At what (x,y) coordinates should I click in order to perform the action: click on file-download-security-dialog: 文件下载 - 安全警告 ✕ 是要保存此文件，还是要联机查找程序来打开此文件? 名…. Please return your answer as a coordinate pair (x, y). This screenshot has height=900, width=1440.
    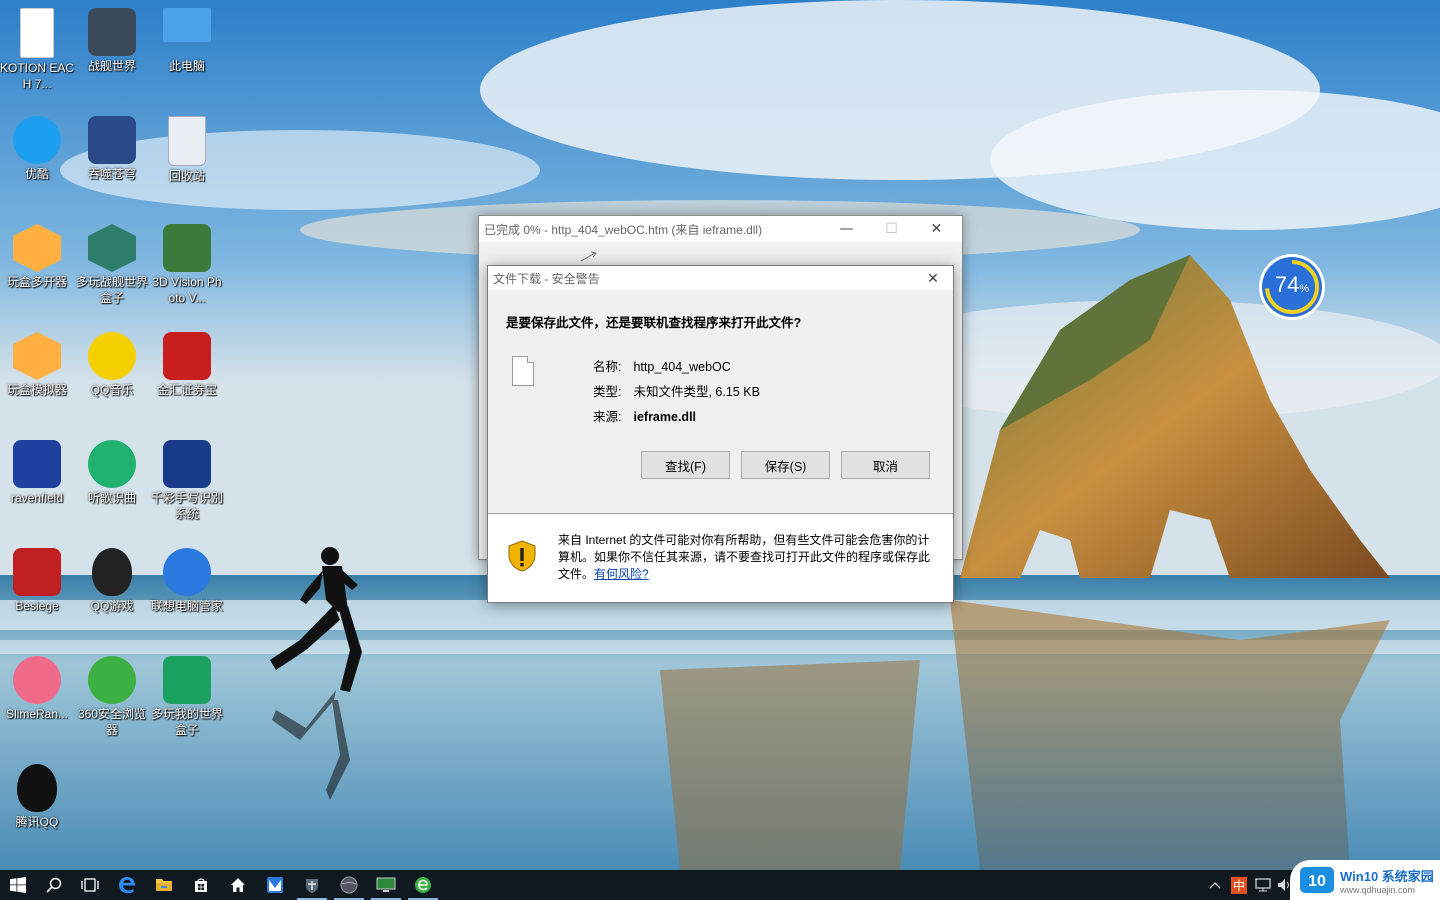
    Looking at the image, I should click on (720, 434).